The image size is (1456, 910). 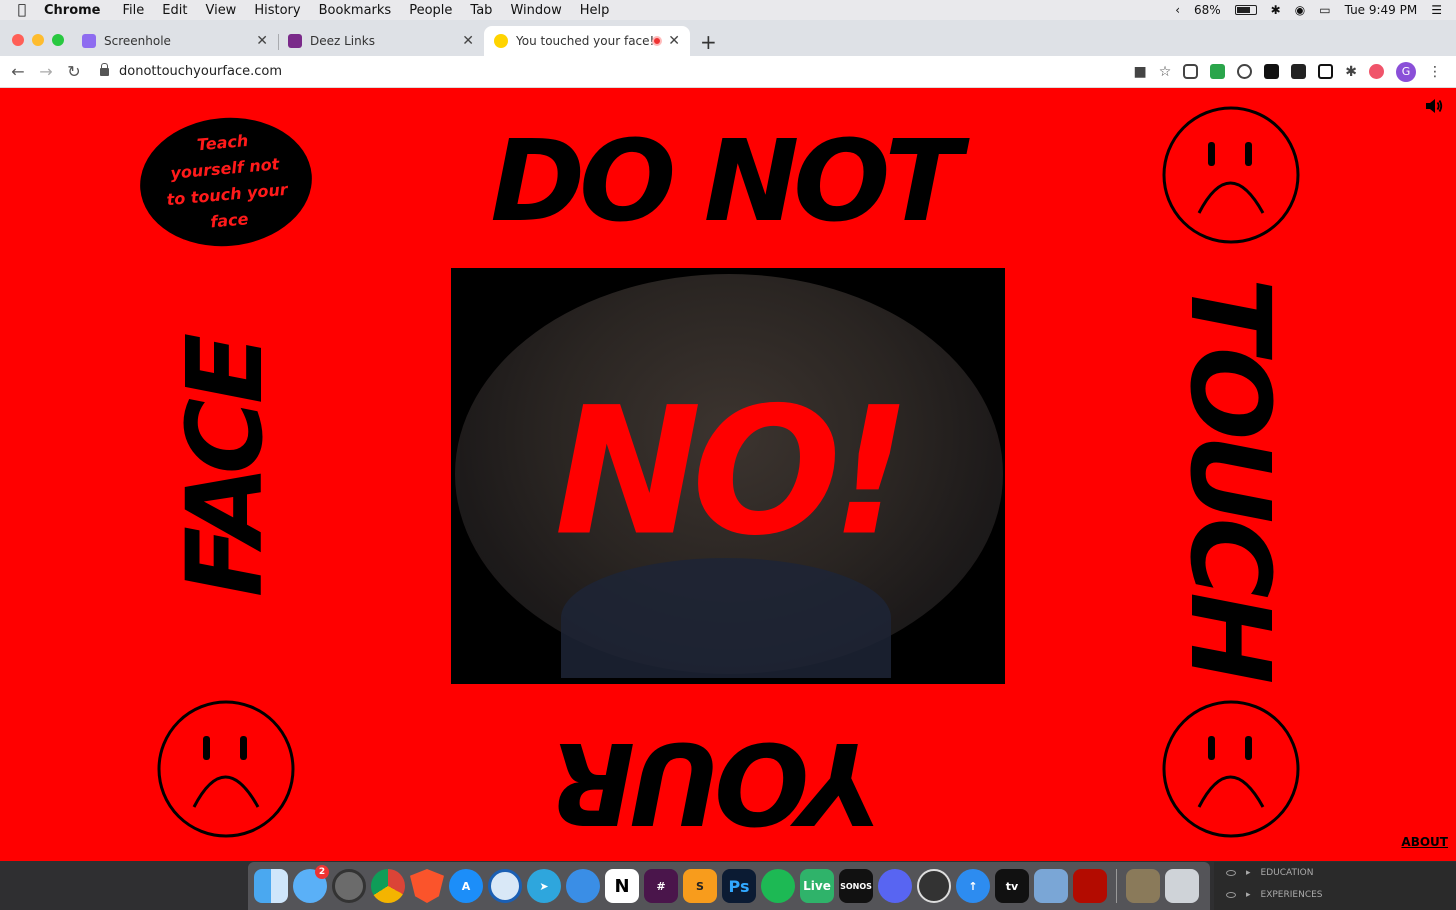 I want to click on panel-row-education: ▸ EDUCATION, so click(x=1335, y=873).